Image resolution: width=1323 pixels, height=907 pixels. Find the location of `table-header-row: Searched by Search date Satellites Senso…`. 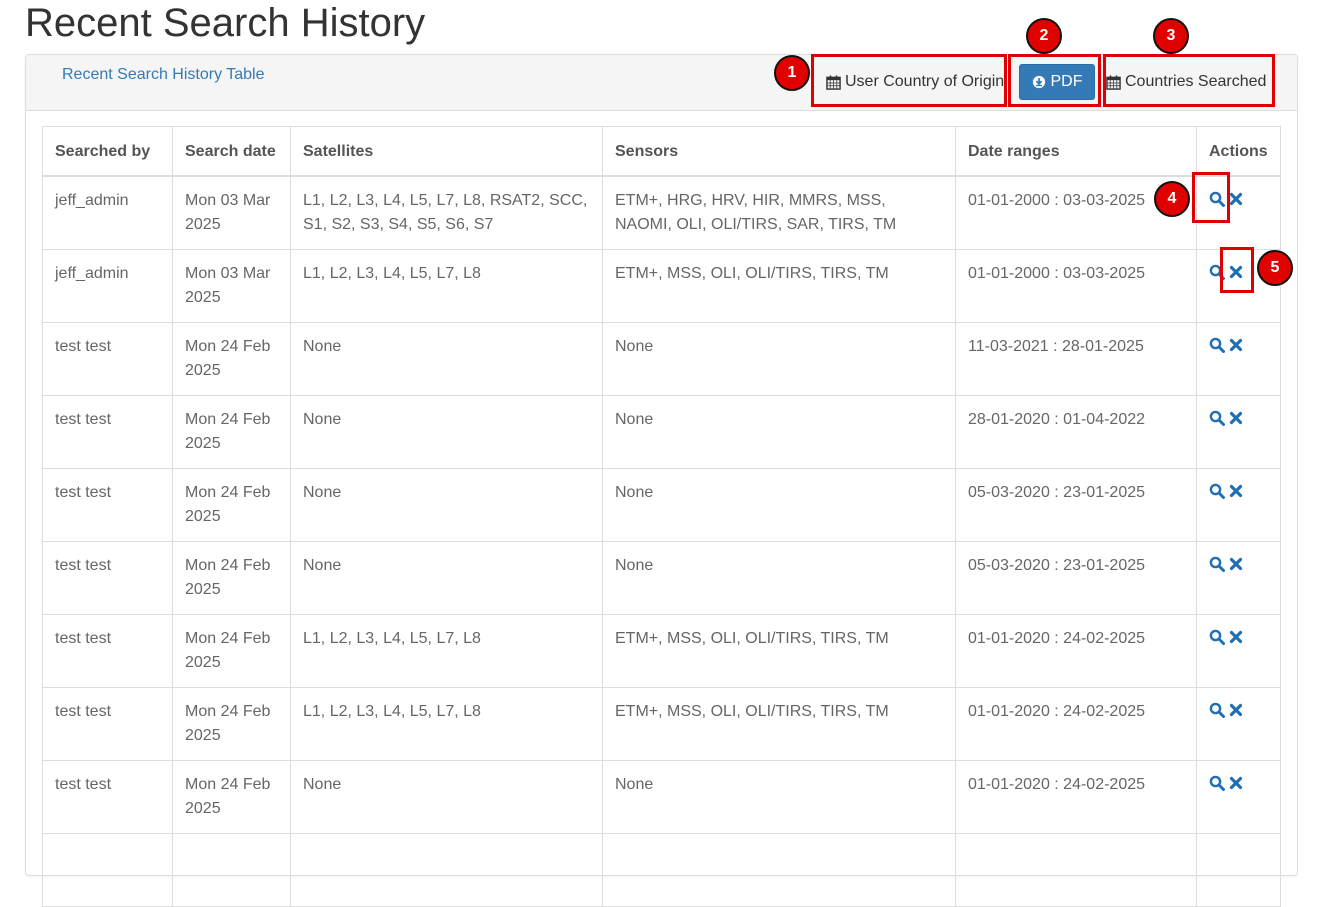

table-header-row: Searched by Search date Satellites Senso… is located at coordinates (661, 151).